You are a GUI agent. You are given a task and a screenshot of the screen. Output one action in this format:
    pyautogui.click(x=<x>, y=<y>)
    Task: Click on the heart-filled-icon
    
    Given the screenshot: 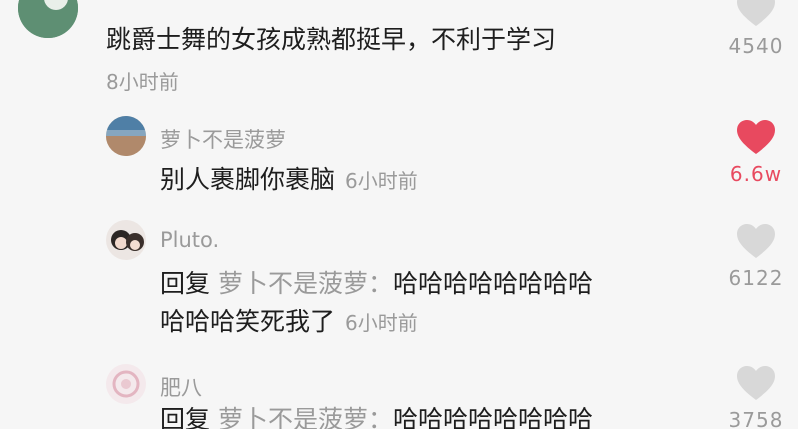 What is the action you would take?
    pyautogui.click(x=756, y=137)
    